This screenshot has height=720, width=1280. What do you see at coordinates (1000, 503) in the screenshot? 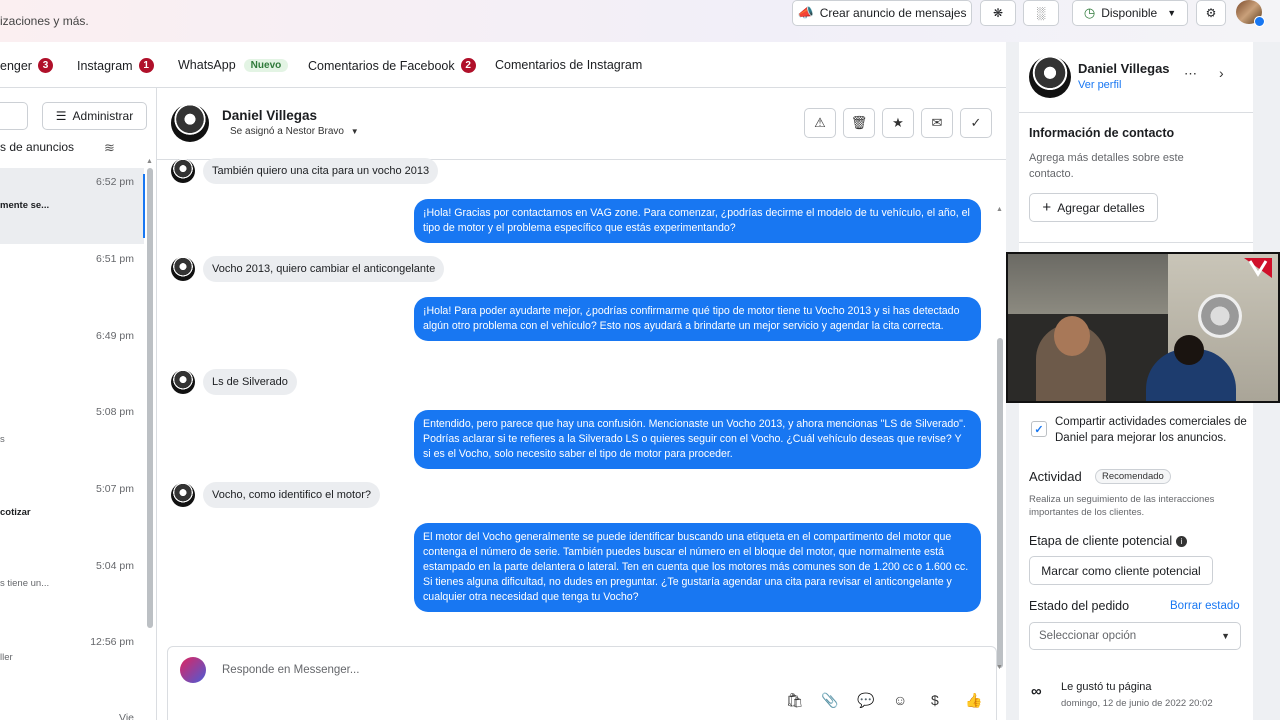
I see `chat-scrollbar` at bounding box center [1000, 503].